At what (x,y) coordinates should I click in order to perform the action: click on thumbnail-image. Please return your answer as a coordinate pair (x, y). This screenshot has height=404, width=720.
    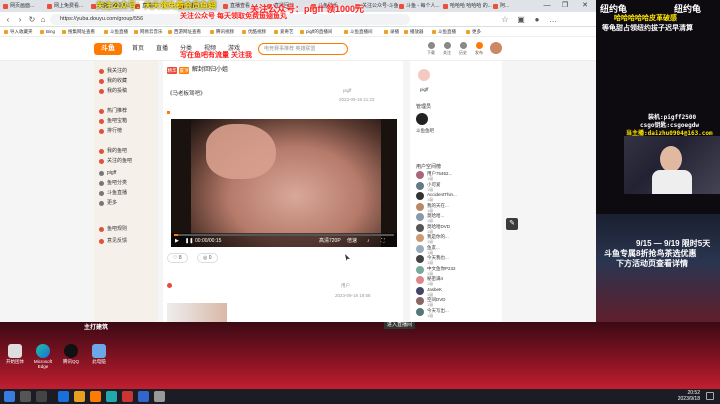
    Looking at the image, I should click on (197, 312).